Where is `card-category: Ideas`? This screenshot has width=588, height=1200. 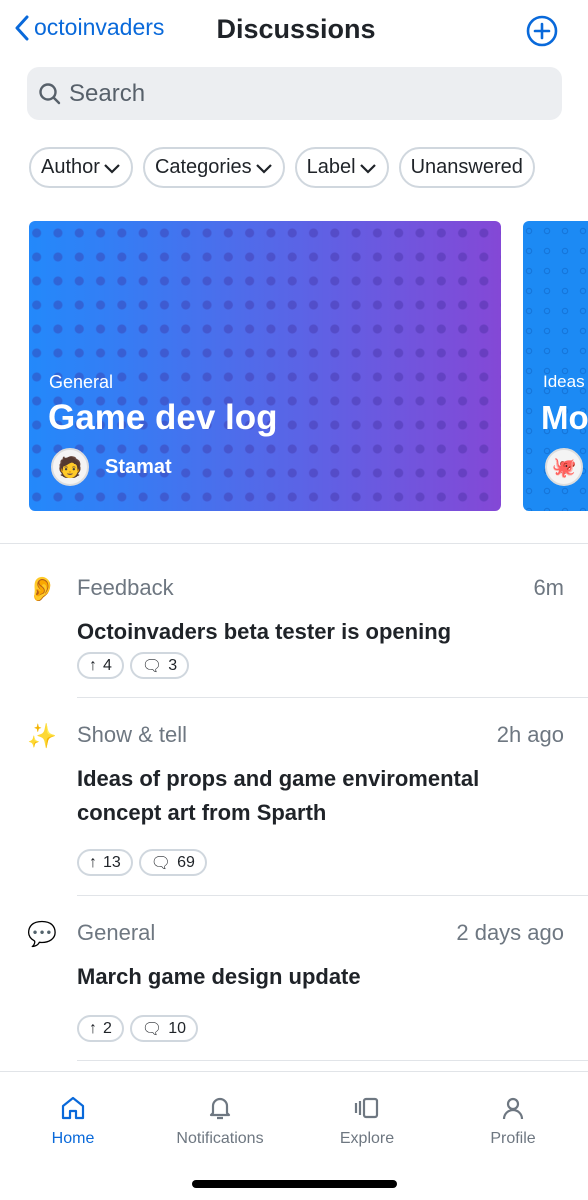
card-category: Ideas is located at coordinates (564, 381).